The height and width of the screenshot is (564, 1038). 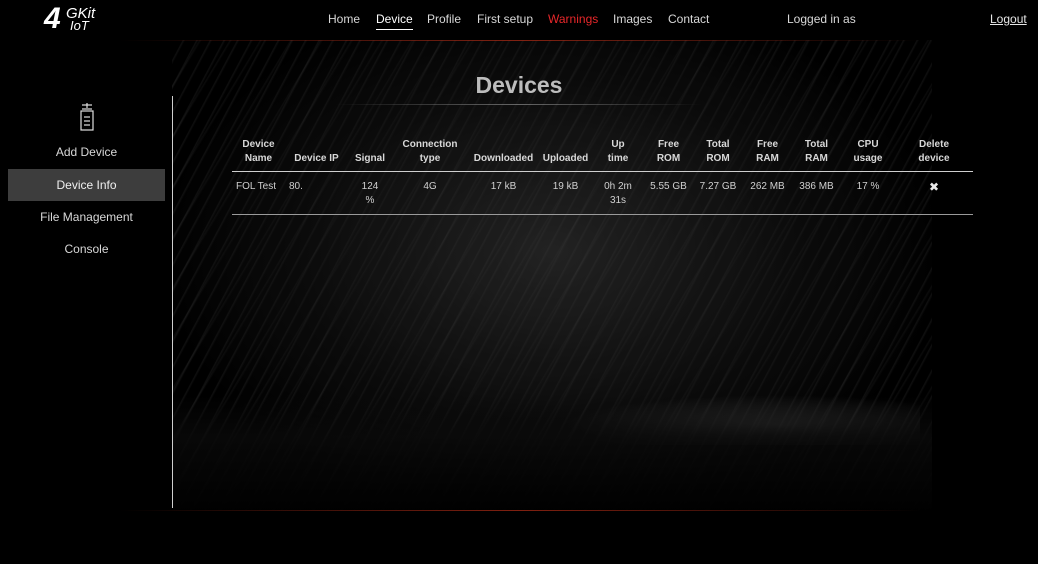 I want to click on header-divider, so click(x=520, y=40).